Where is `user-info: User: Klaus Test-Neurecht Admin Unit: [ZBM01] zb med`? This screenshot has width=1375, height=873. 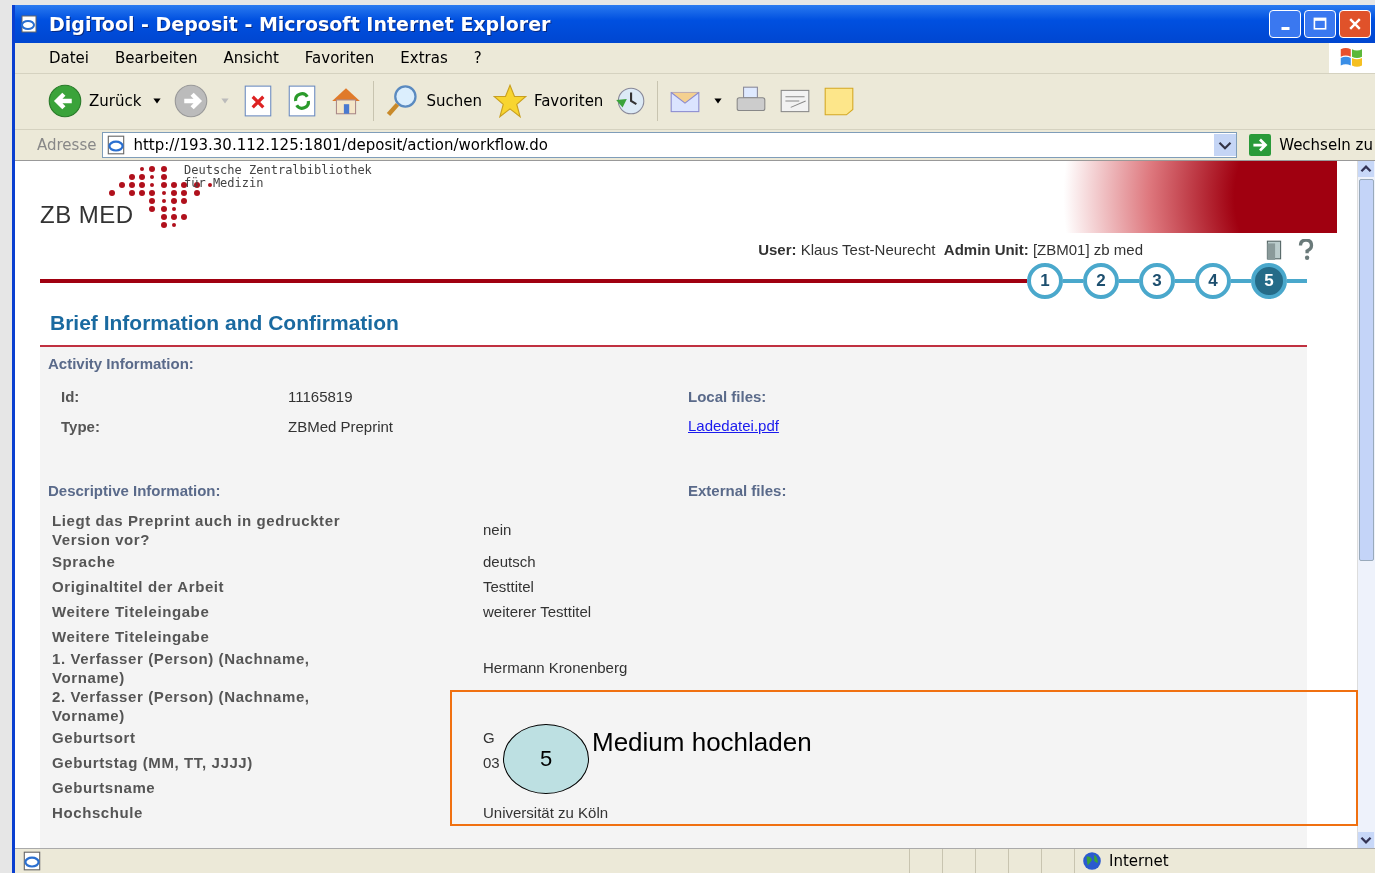
user-info: User: Klaus Test-Neurecht Admin Unit: [ZBM01] zb med is located at coordinates (950, 250).